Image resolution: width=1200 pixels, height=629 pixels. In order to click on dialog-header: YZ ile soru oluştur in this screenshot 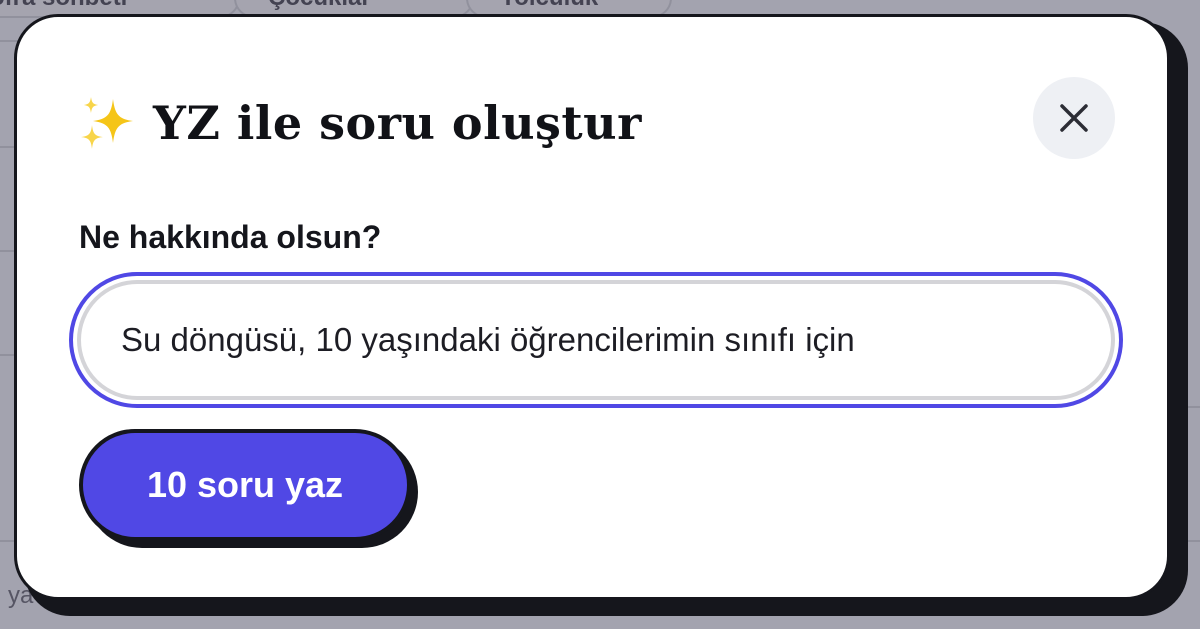, I will do `click(360, 123)`.